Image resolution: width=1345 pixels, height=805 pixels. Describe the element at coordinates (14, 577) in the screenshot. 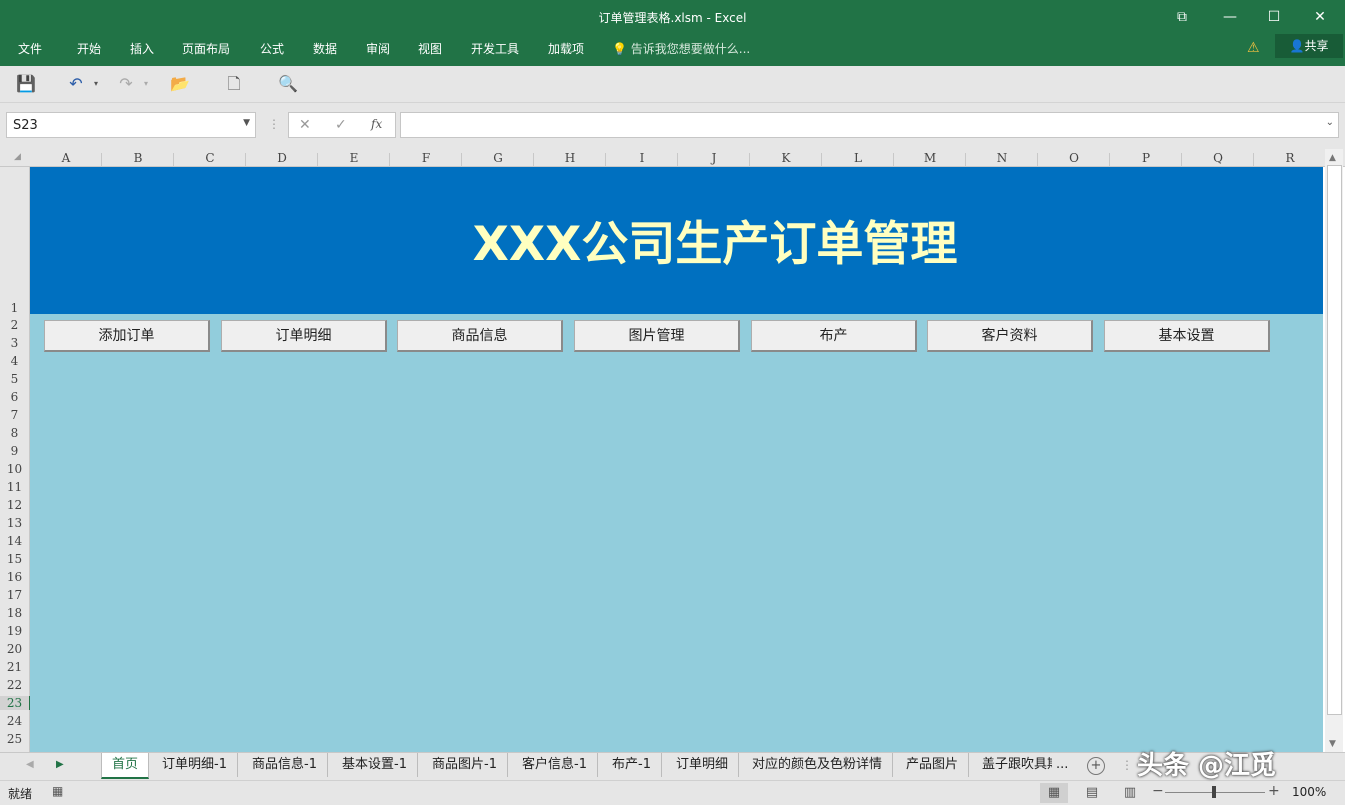

I see `row-header: 16` at that location.